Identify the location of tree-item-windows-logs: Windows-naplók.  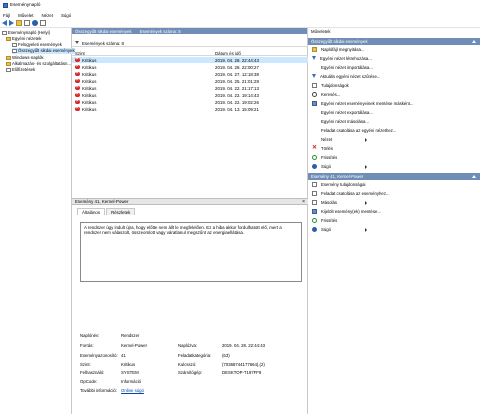
(25, 58).